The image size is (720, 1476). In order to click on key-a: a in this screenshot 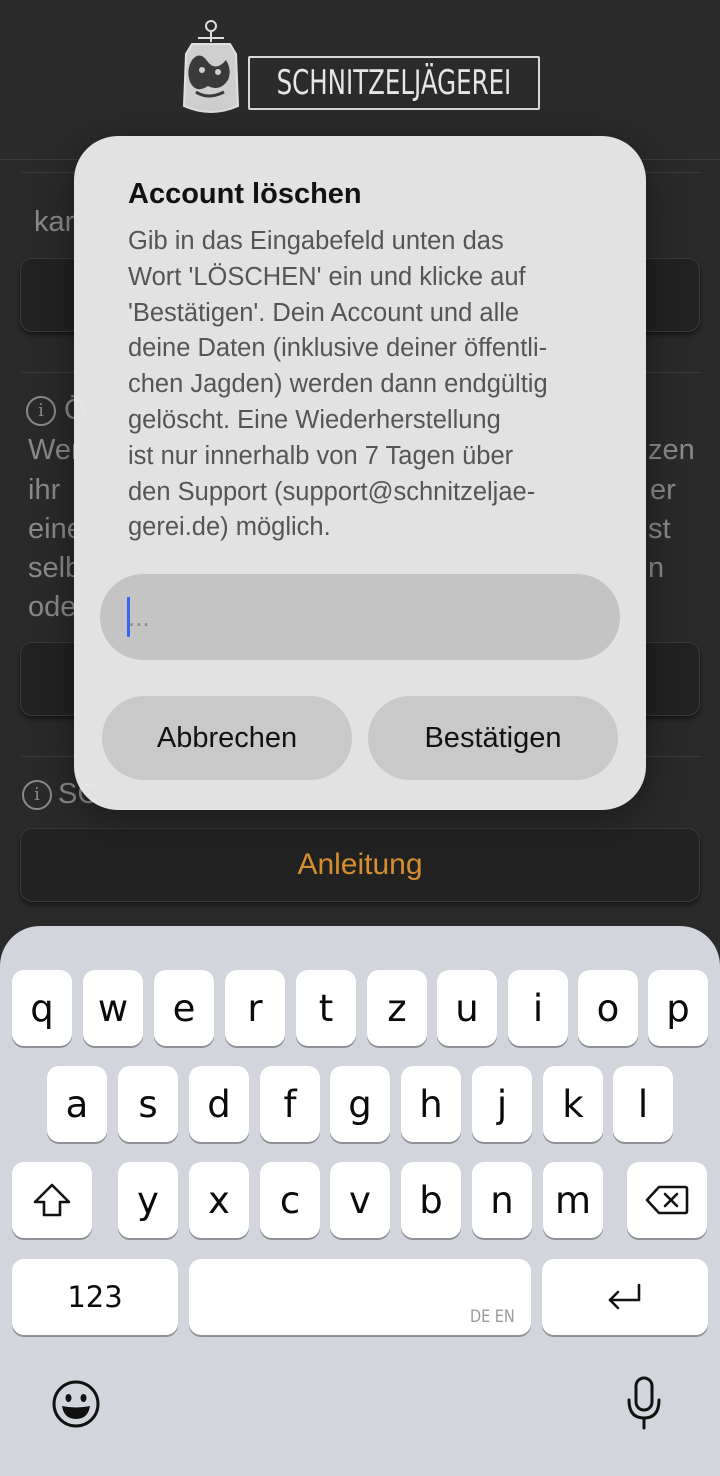, I will do `click(77, 1104)`.